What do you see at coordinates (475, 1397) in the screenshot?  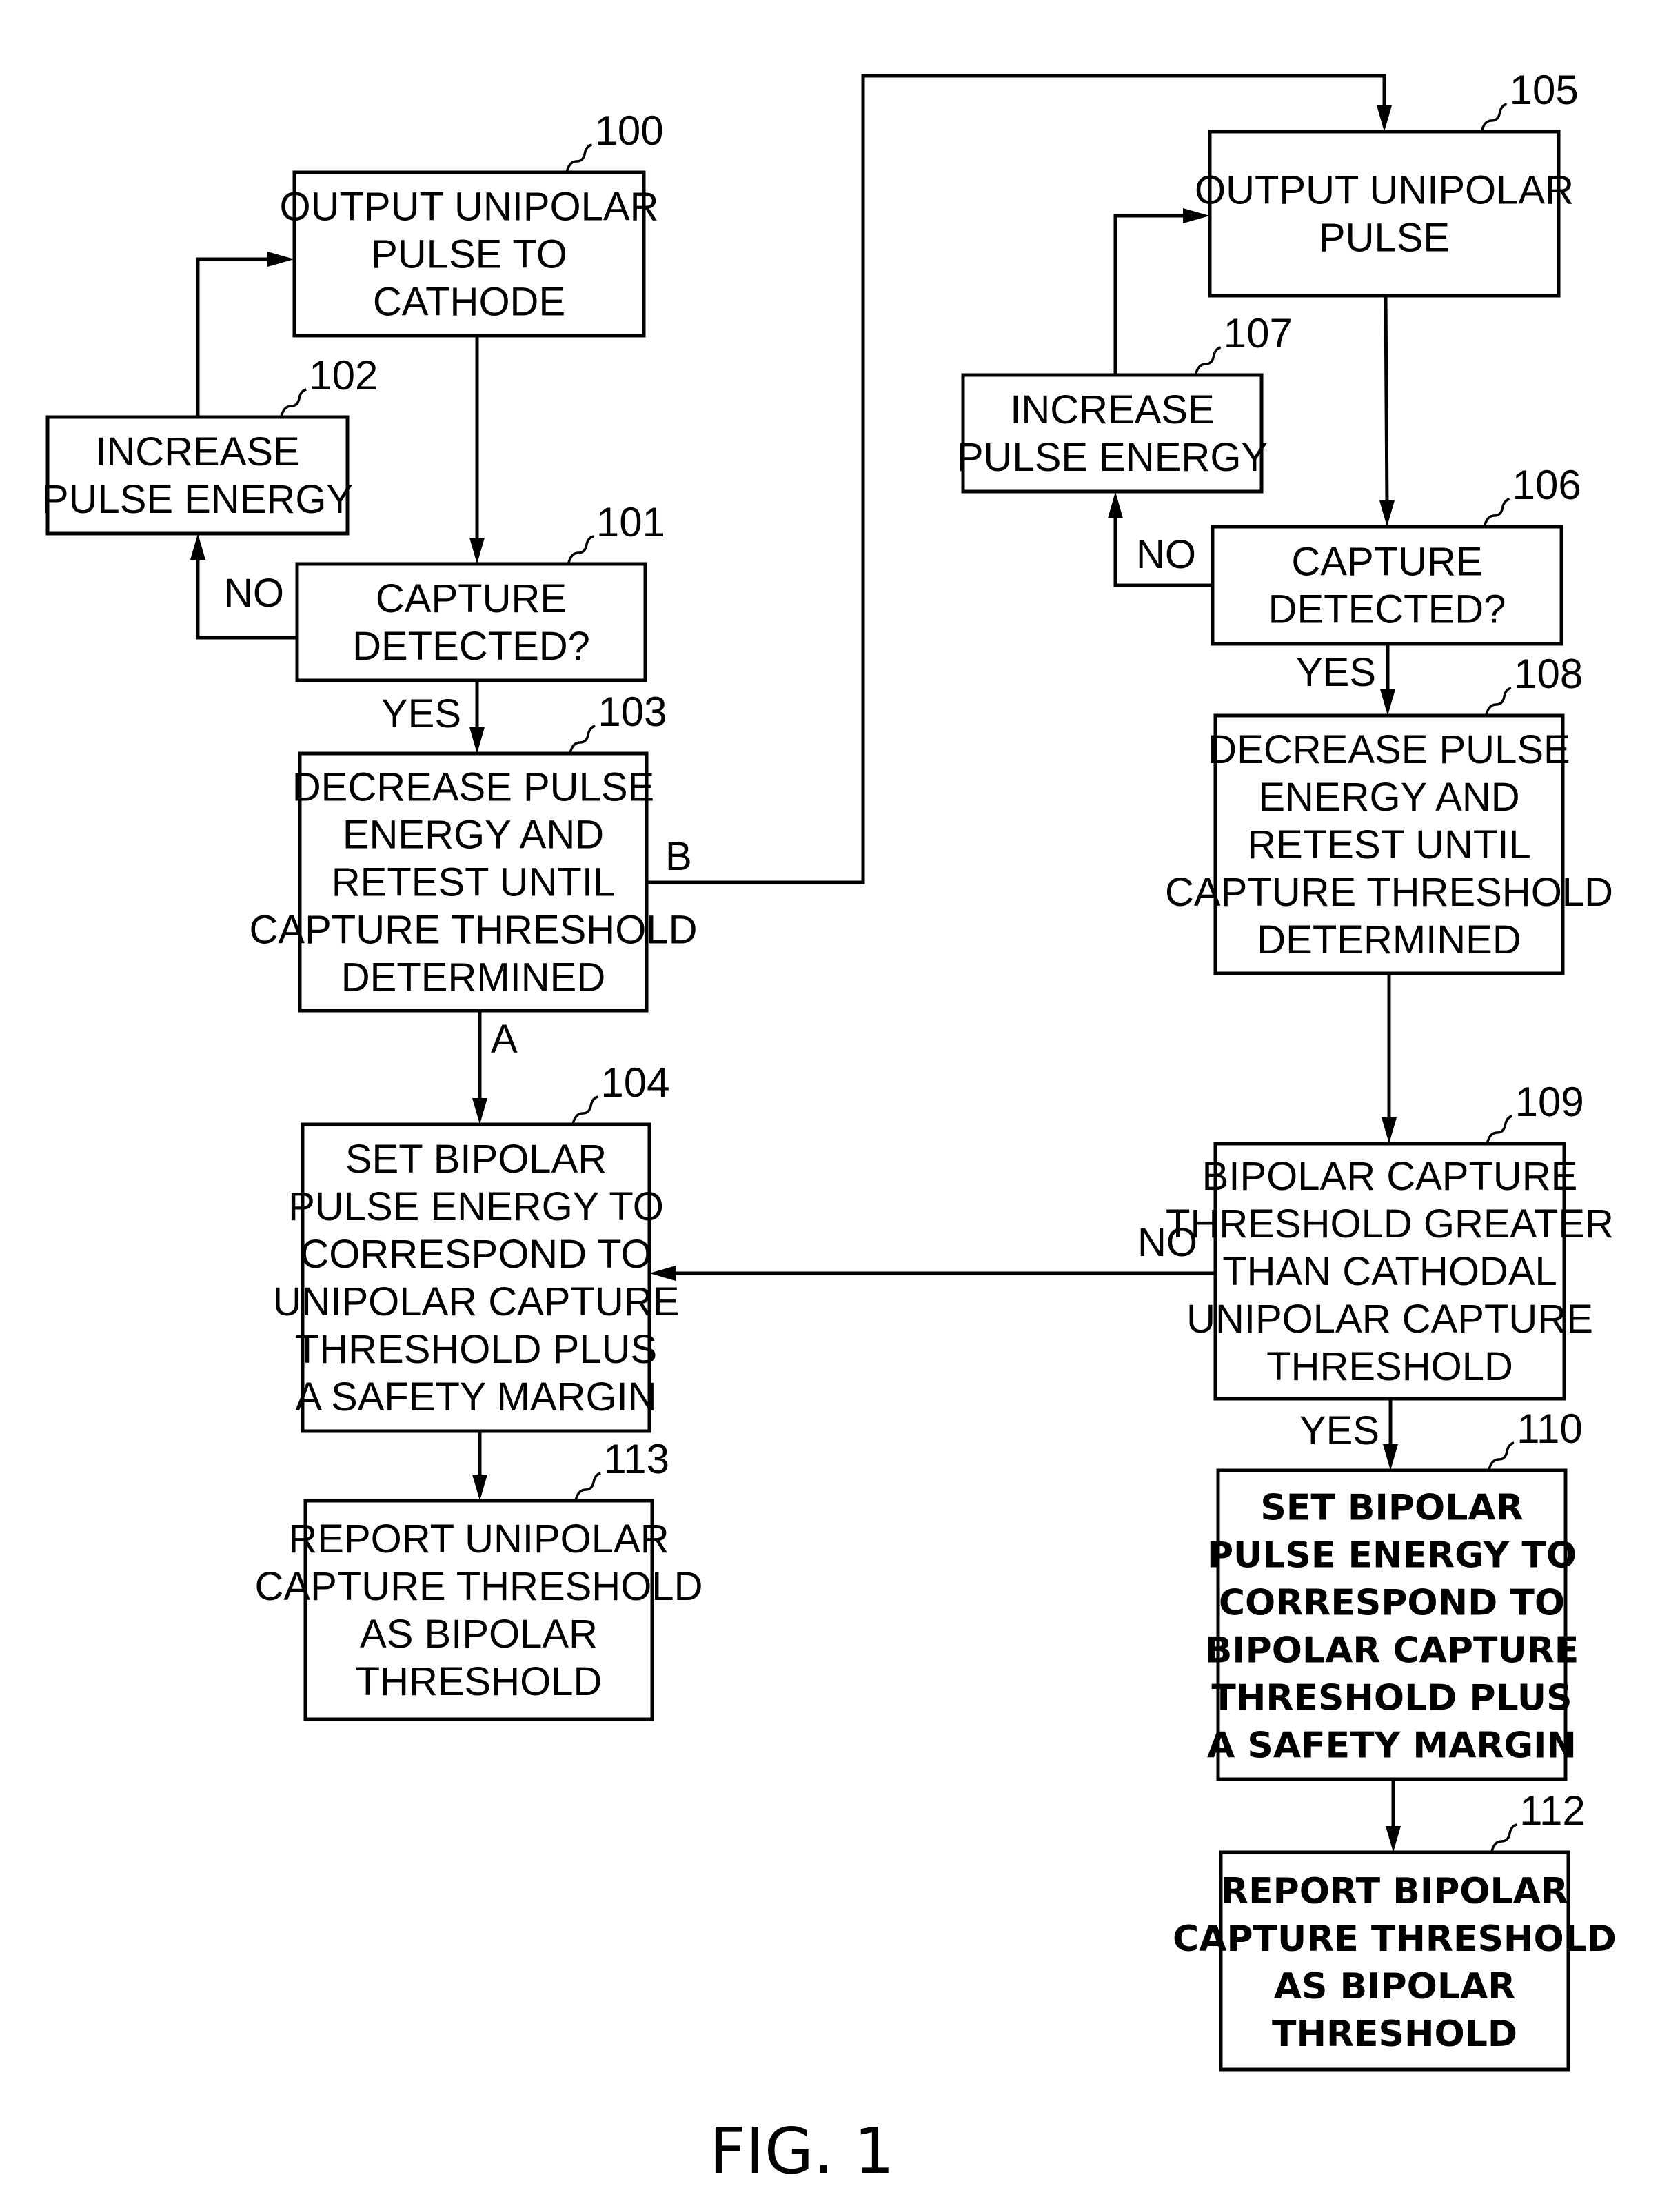 I see `box-text-line: A SAFETY MARGIN` at bounding box center [475, 1397].